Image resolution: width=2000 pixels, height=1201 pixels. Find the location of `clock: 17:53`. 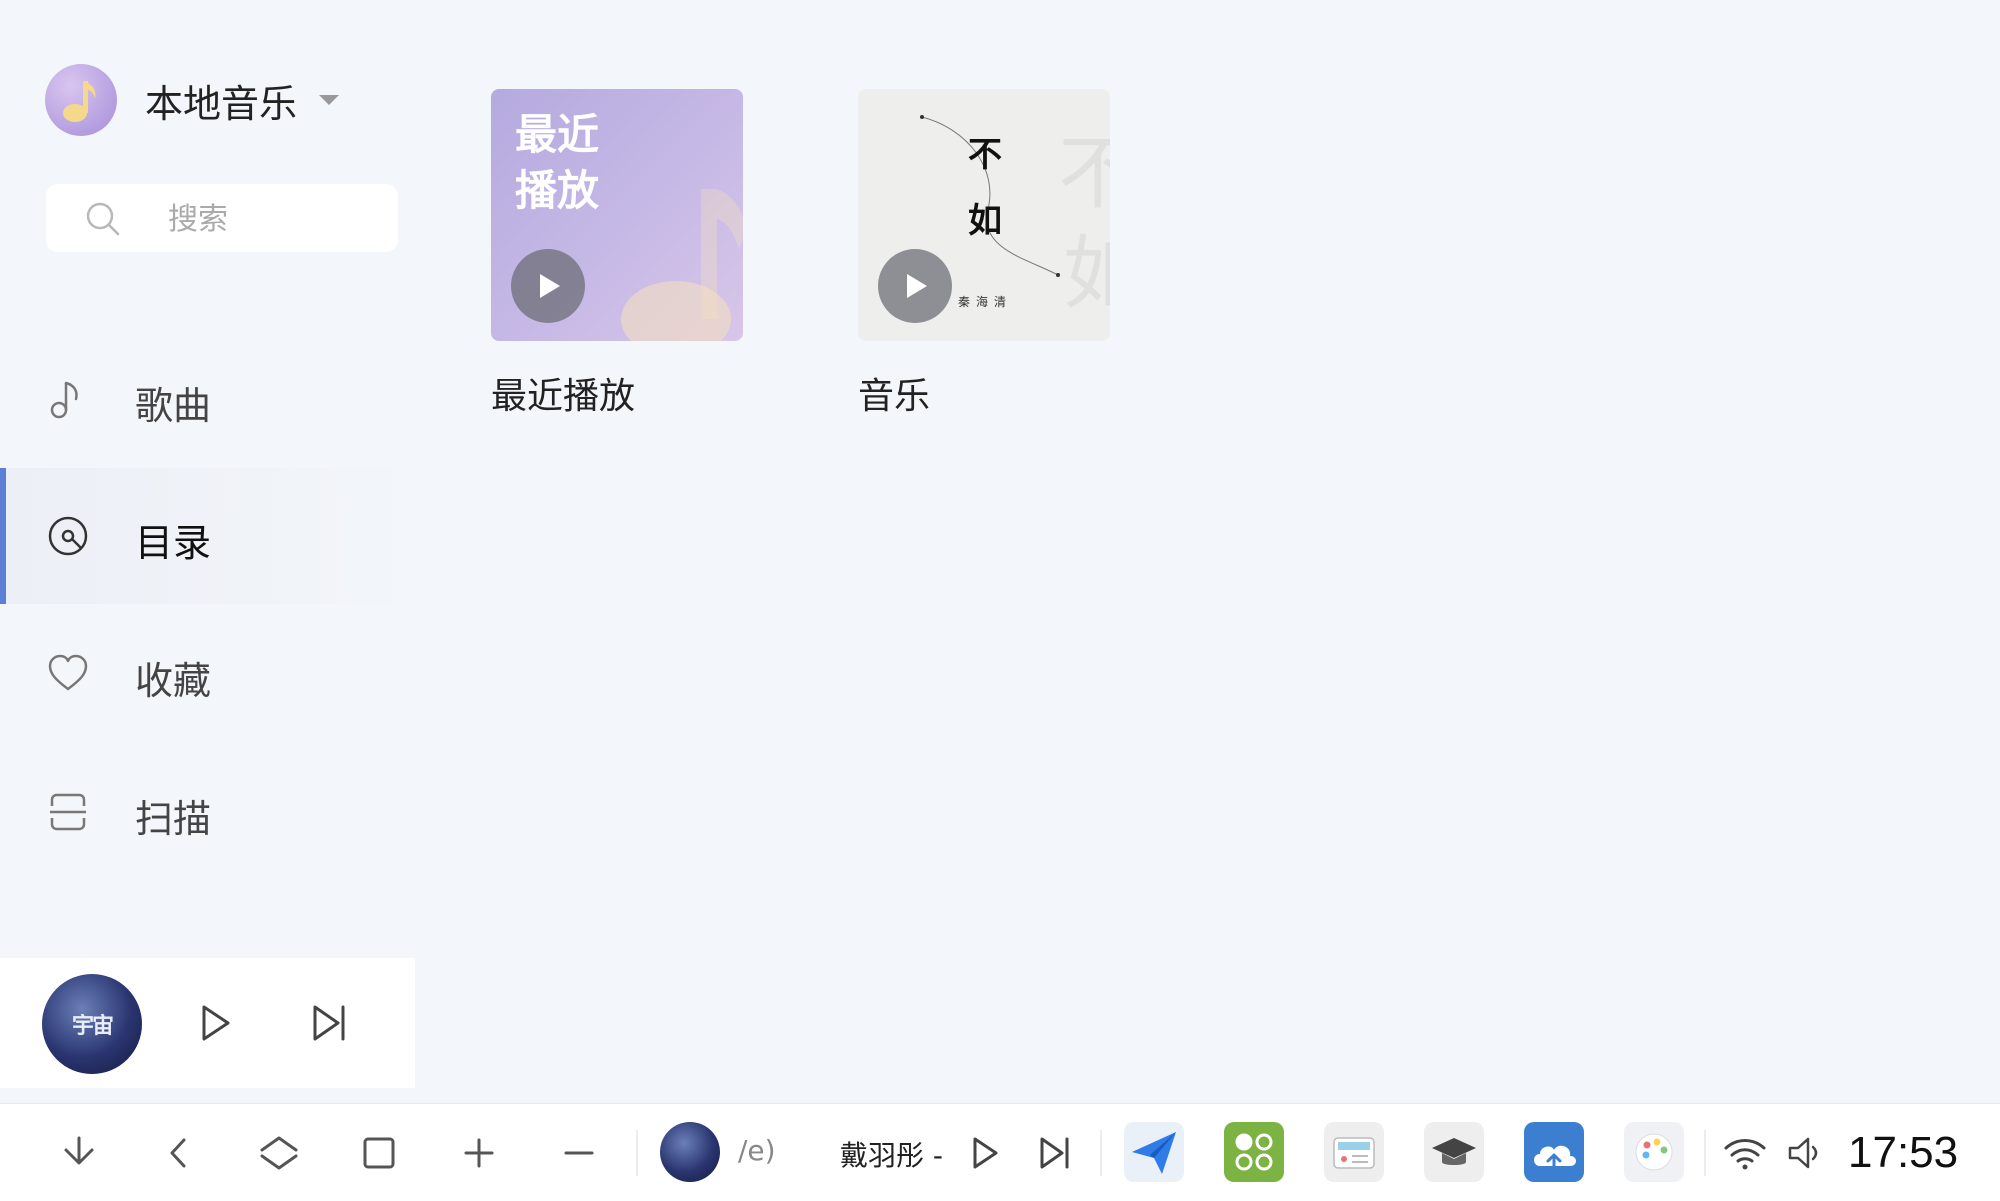

clock: 17:53 is located at coordinates (1903, 1152).